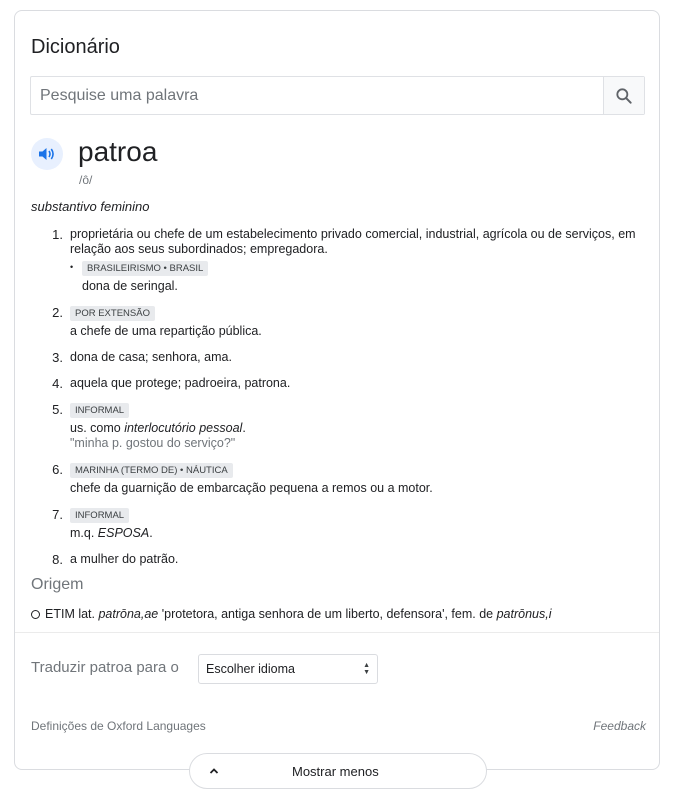 The height and width of the screenshot is (800, 674). I want to click on definition-text: m.q. ESPOSA., so click(111, 533).